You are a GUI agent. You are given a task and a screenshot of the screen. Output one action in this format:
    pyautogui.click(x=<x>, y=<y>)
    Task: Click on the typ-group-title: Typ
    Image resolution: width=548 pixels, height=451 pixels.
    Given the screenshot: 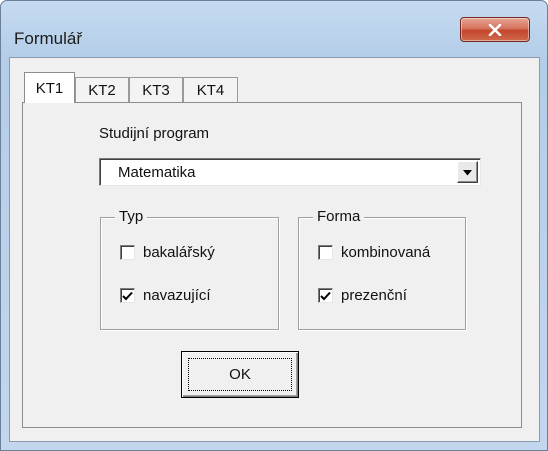 What is the action you would take?
    pyautogui.click(x=131, y=217)
    